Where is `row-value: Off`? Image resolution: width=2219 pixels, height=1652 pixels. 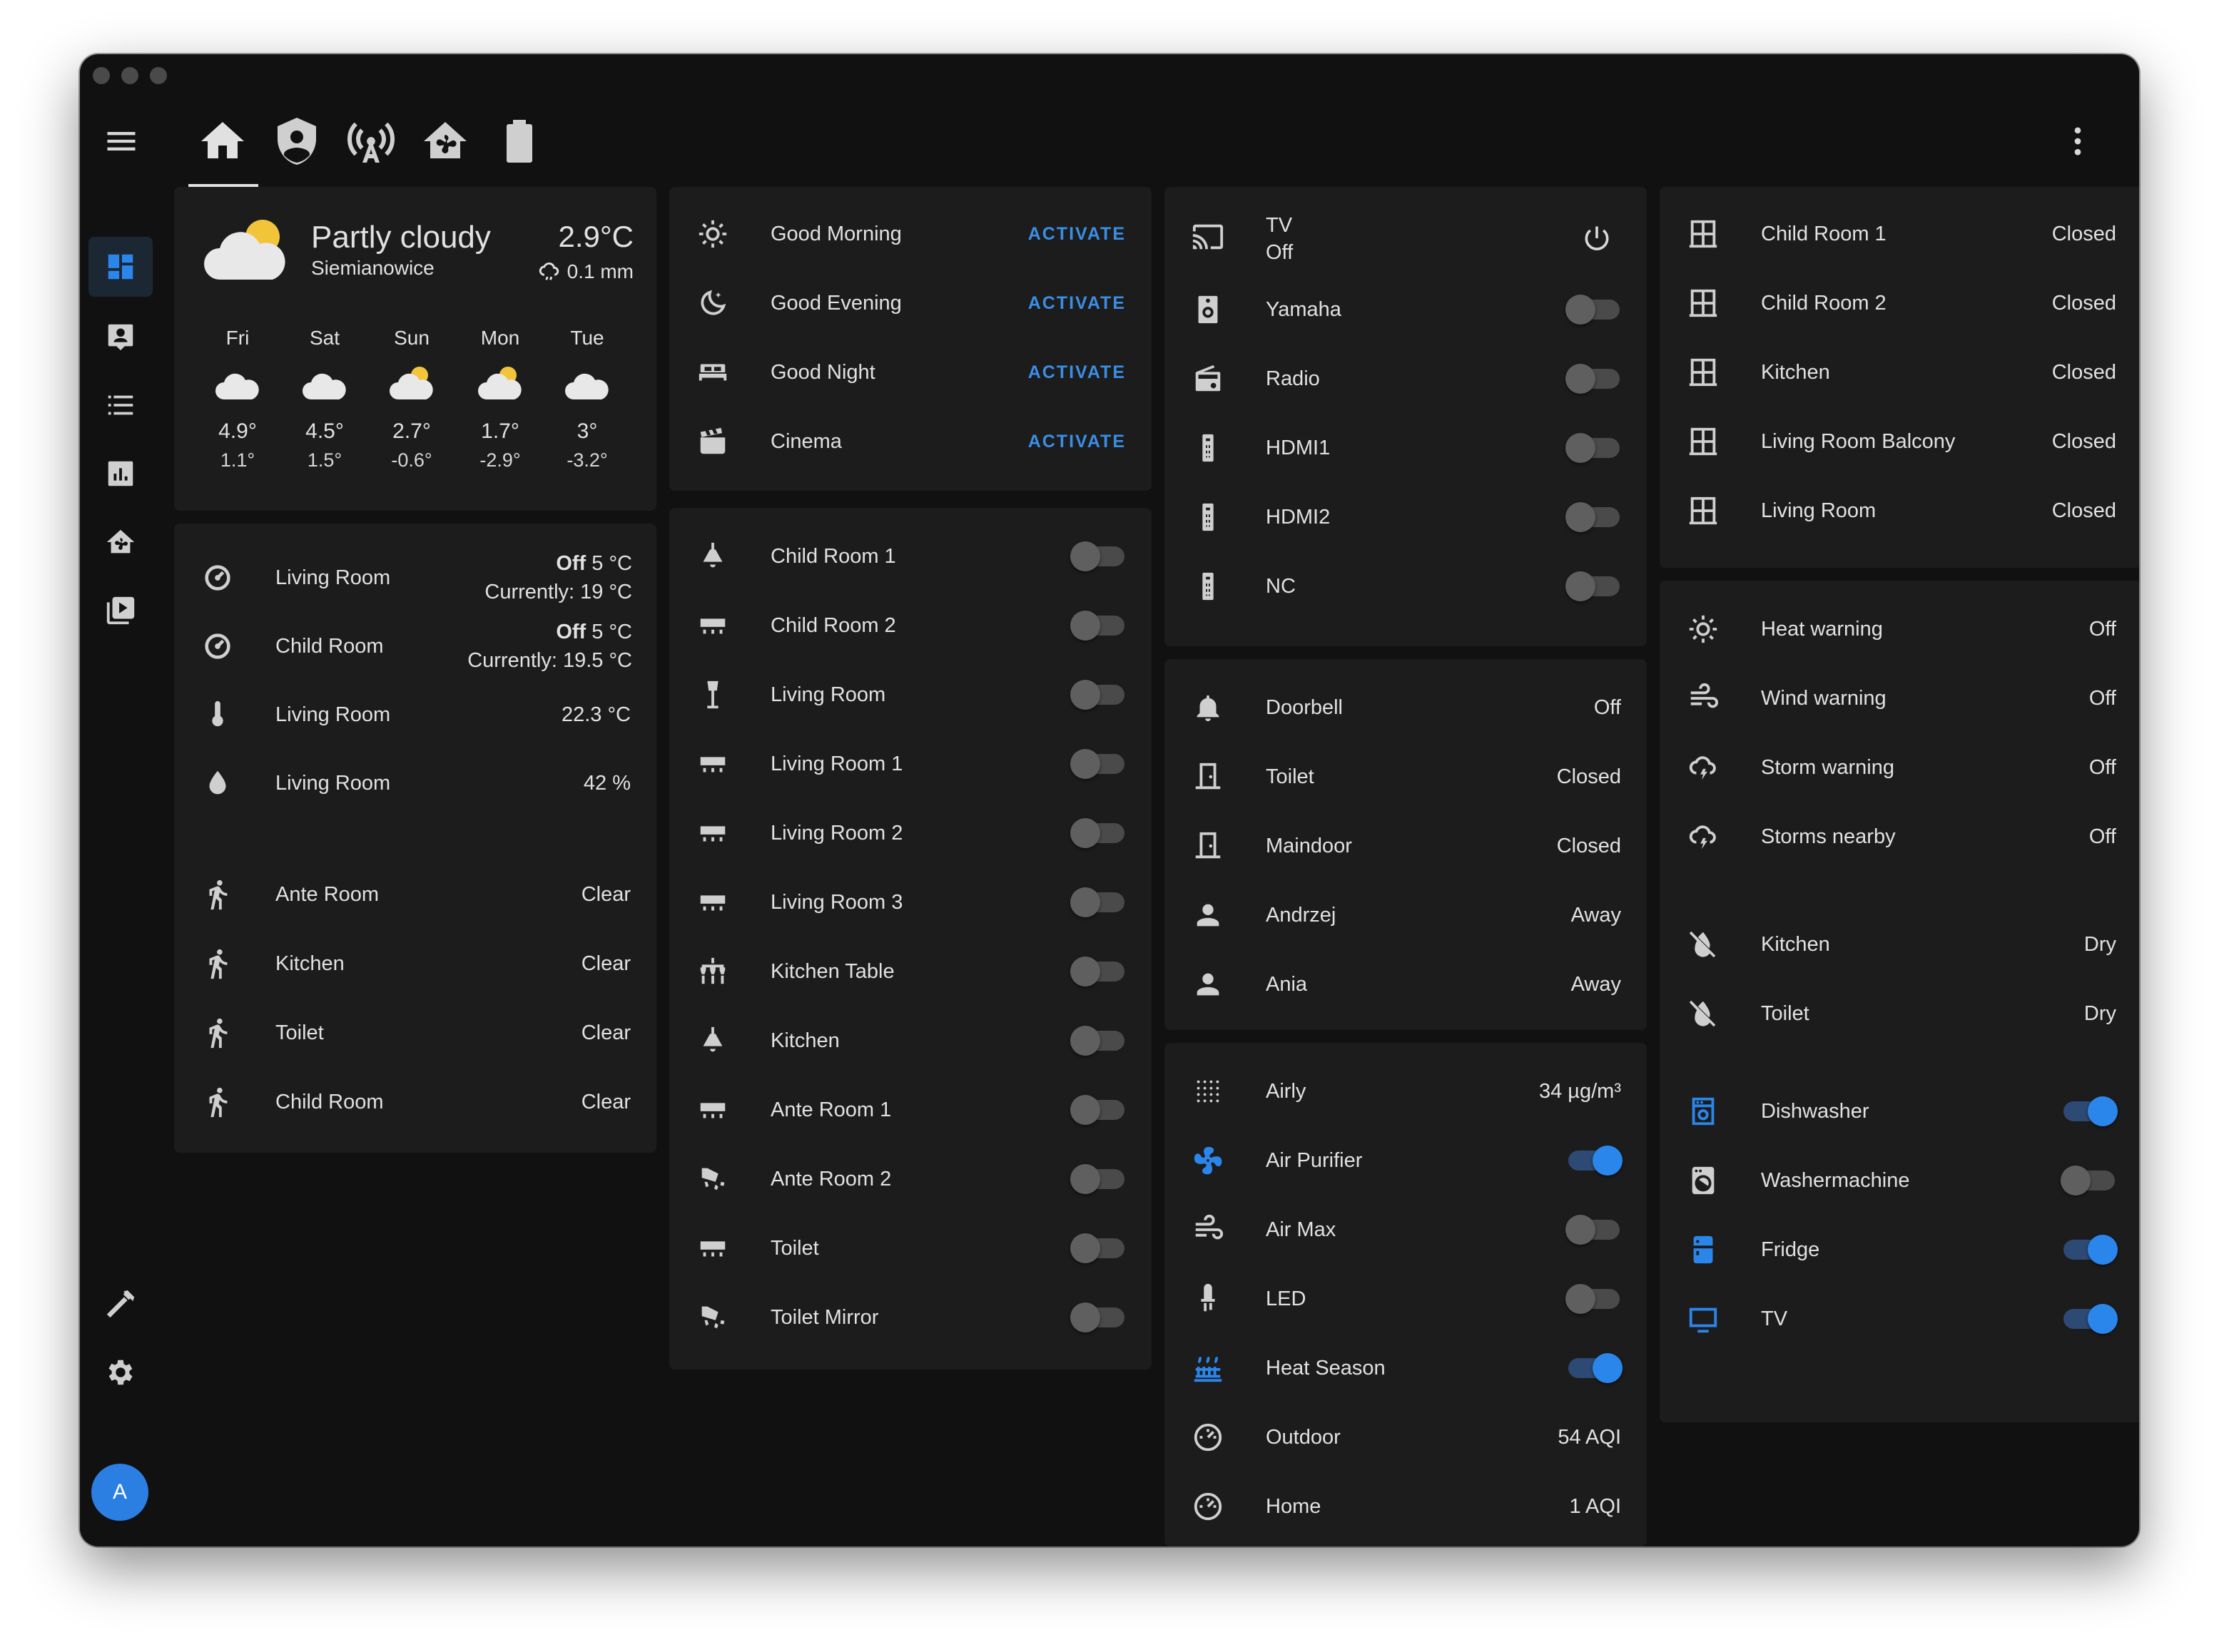 row-value: Off is located at coordinates (2102, 836).